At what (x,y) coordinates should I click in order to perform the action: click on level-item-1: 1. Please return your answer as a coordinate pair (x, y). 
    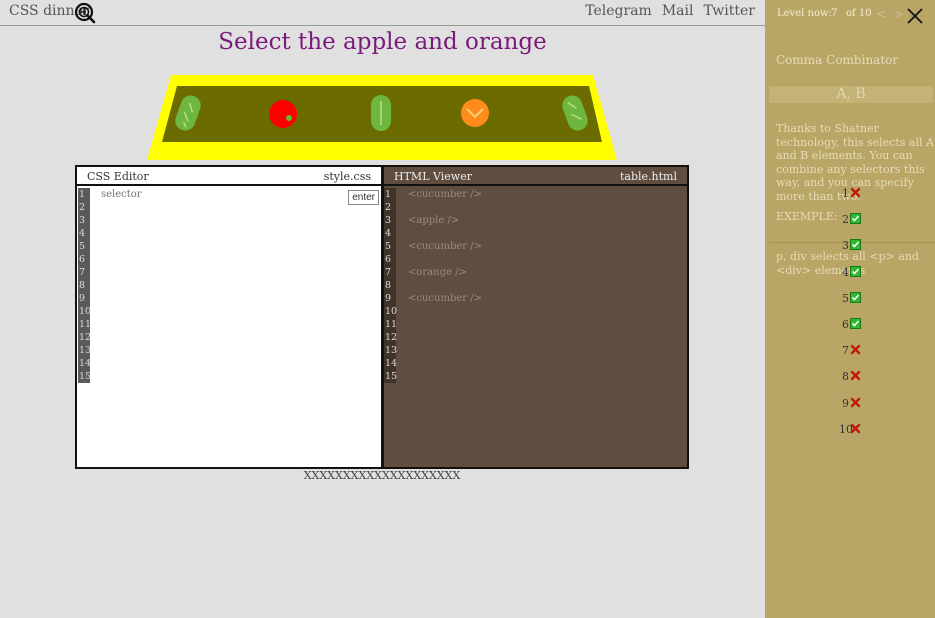
    Looking at the image, I should click on (850, 194).